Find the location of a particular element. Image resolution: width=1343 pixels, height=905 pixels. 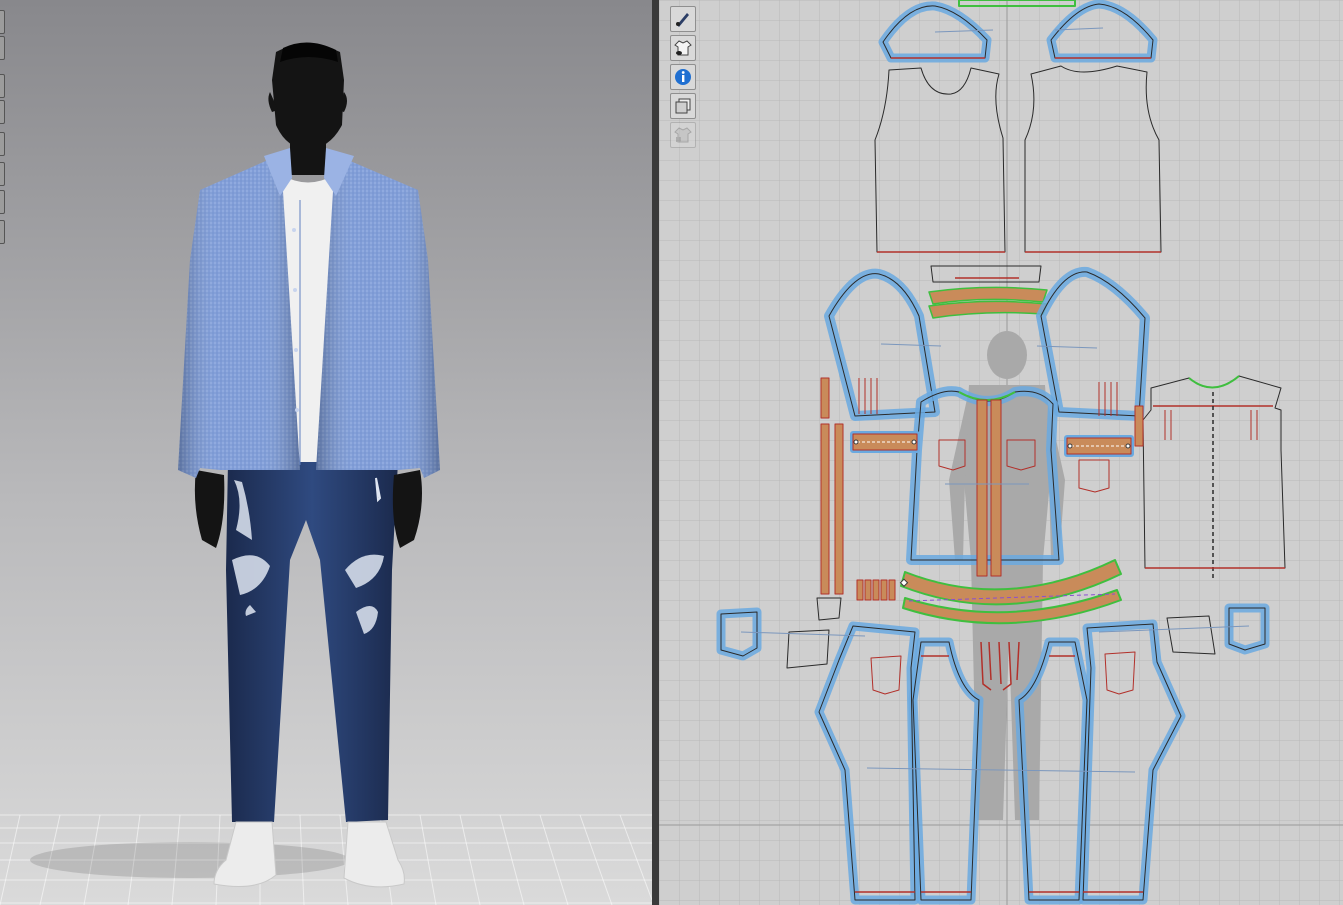

toolbar-item-layer-pieces is located at coordinates (683, 106).